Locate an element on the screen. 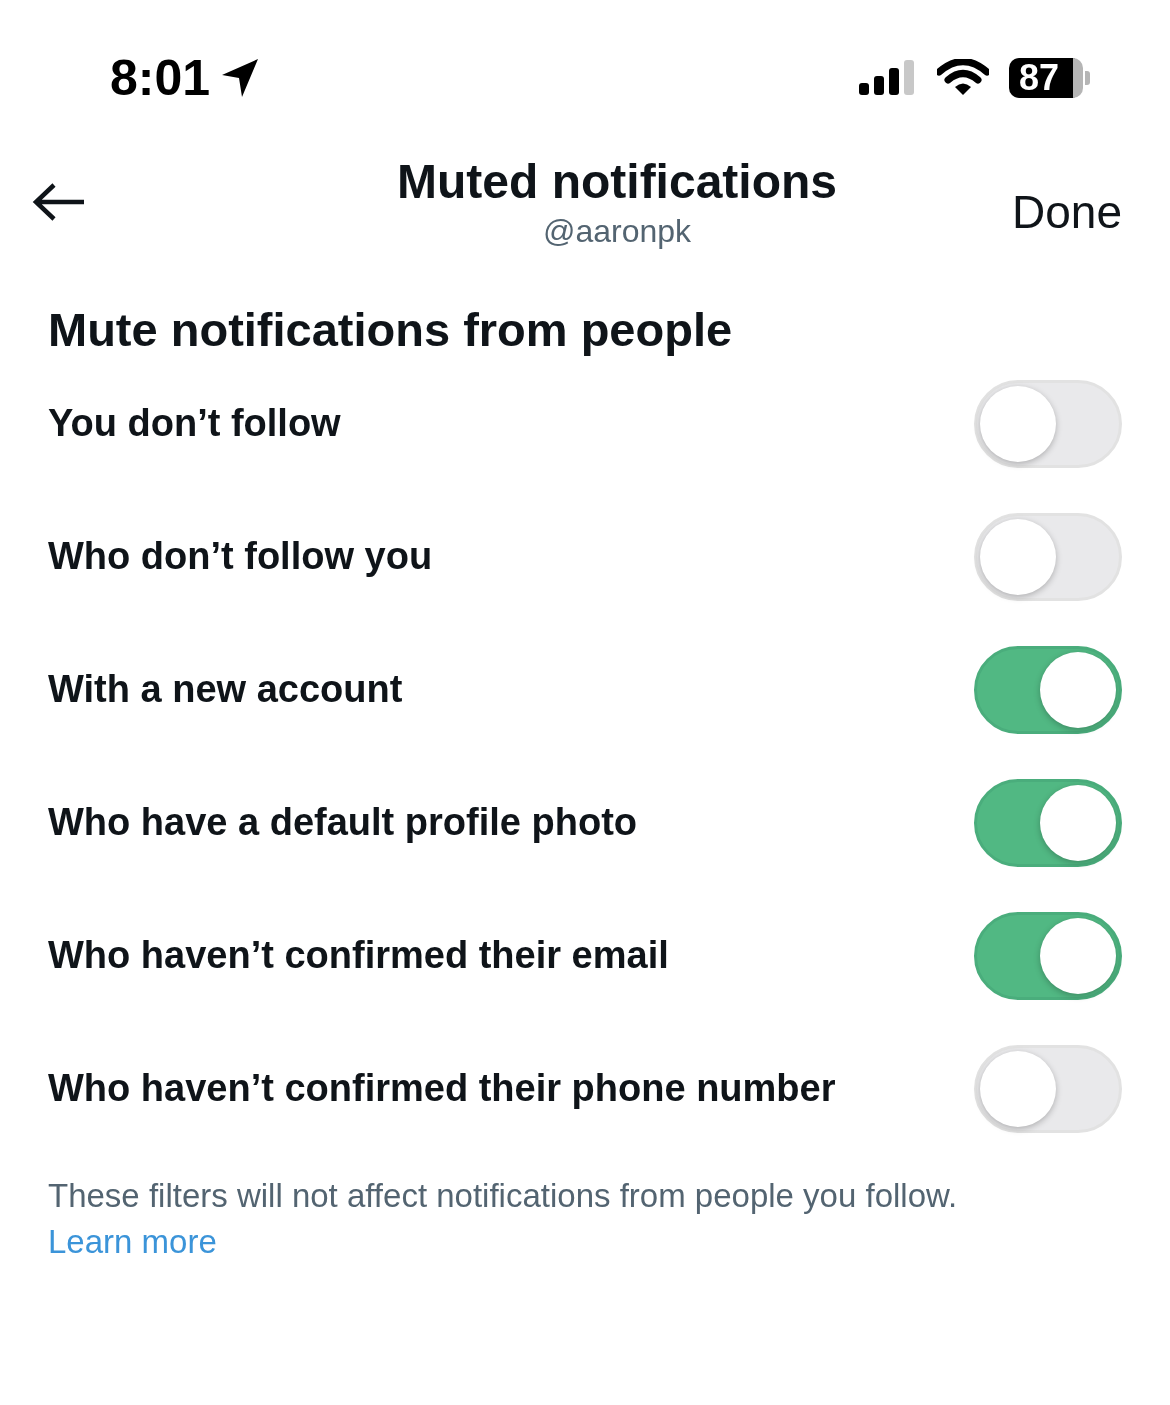 This screenshot has height=1405, width=1170. footer-note: These filters will not affect notifications from people you follow. is located at coordinates (503, 1196).